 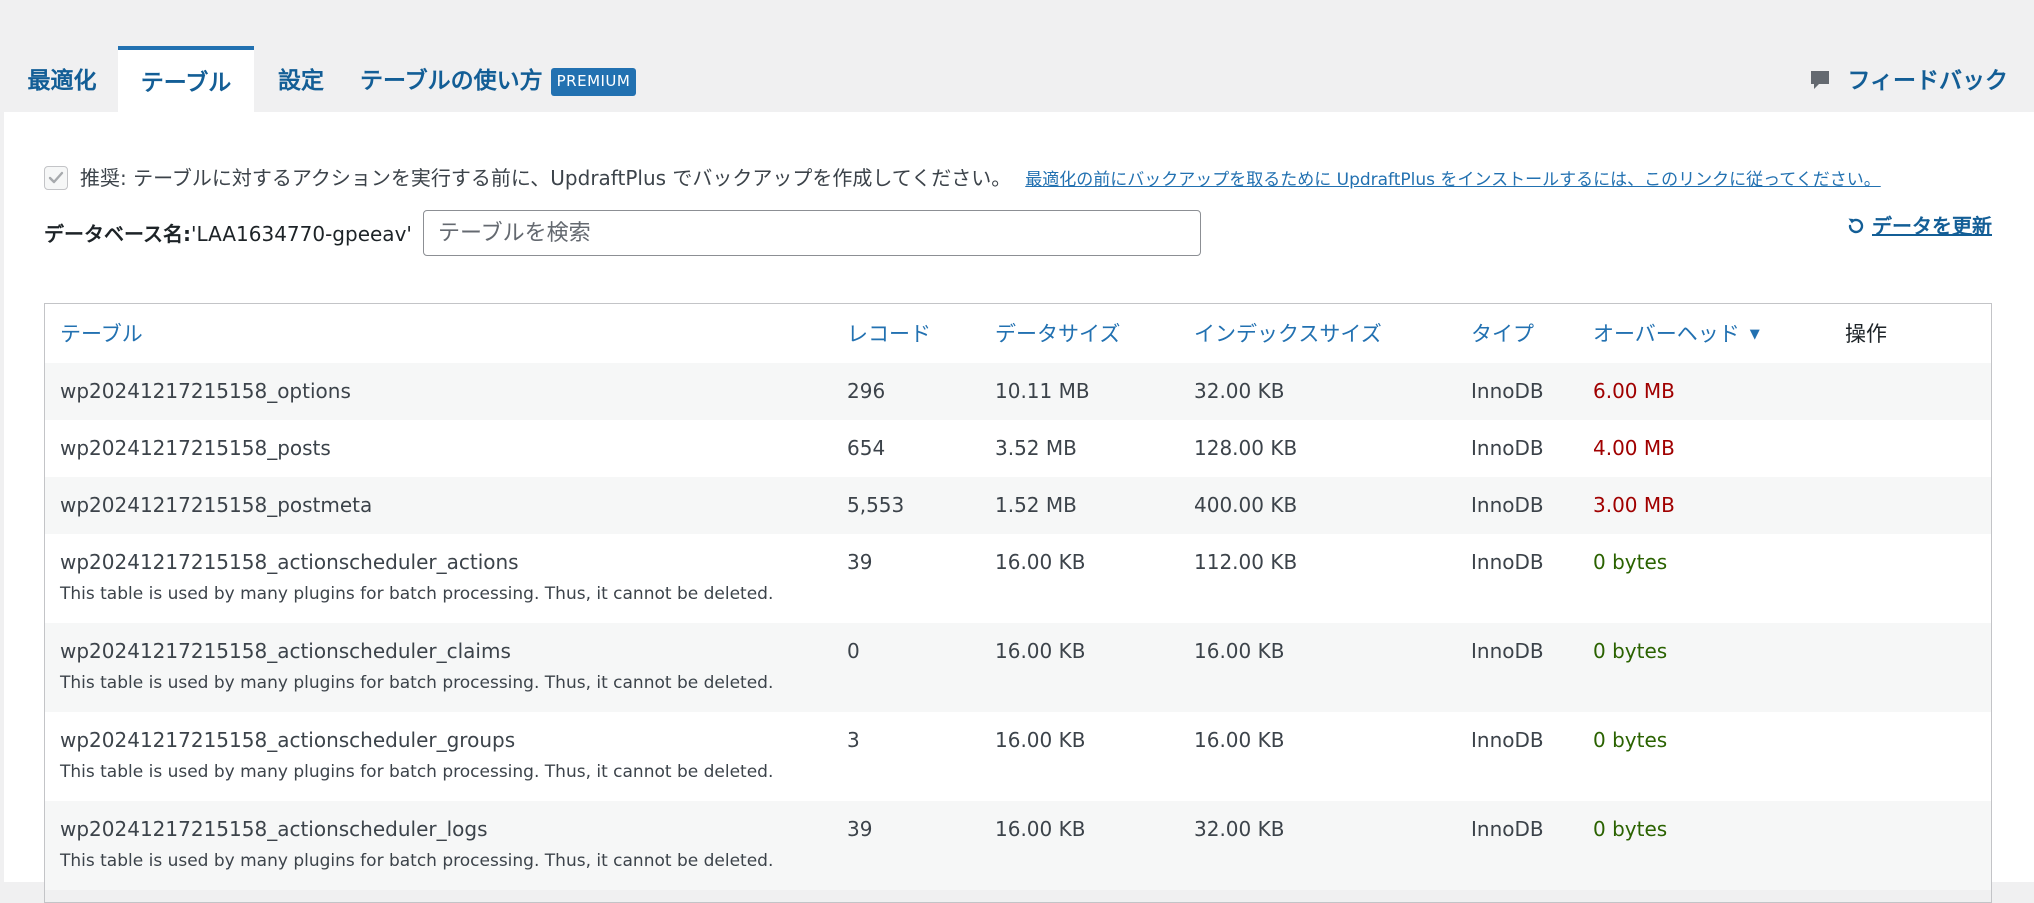 What do you see at coordinates (853, 651) in the screenshot?
I see `record-count: 0` at bounding box center [853, 651].